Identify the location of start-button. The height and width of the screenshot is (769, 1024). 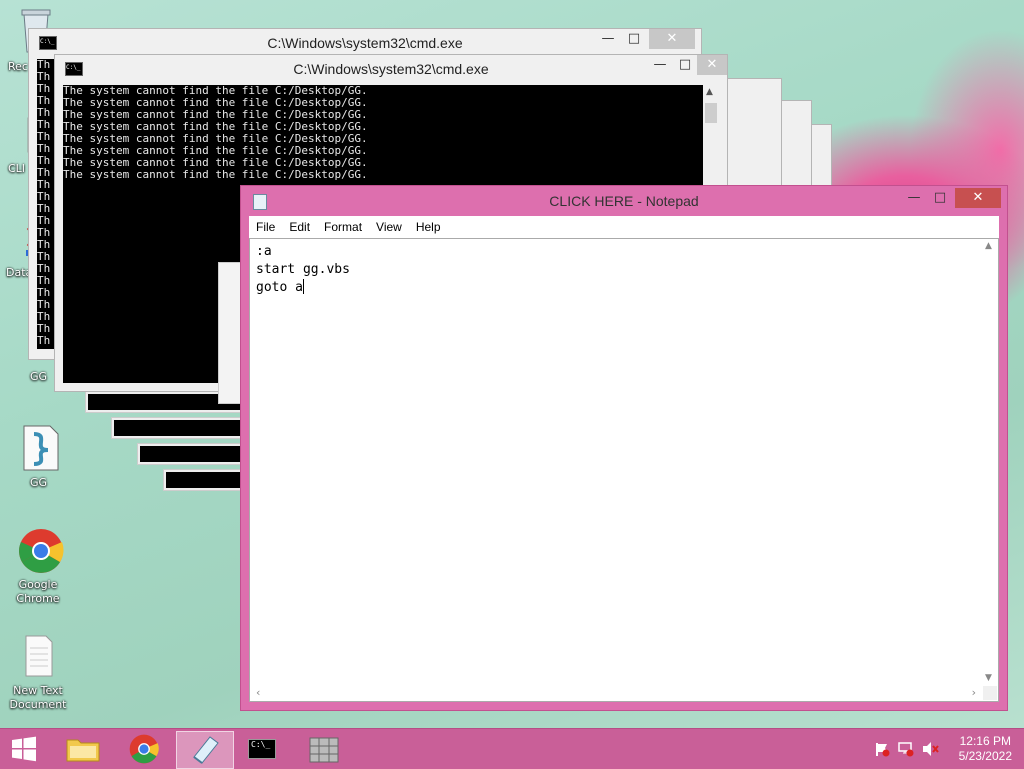
(24, 749).